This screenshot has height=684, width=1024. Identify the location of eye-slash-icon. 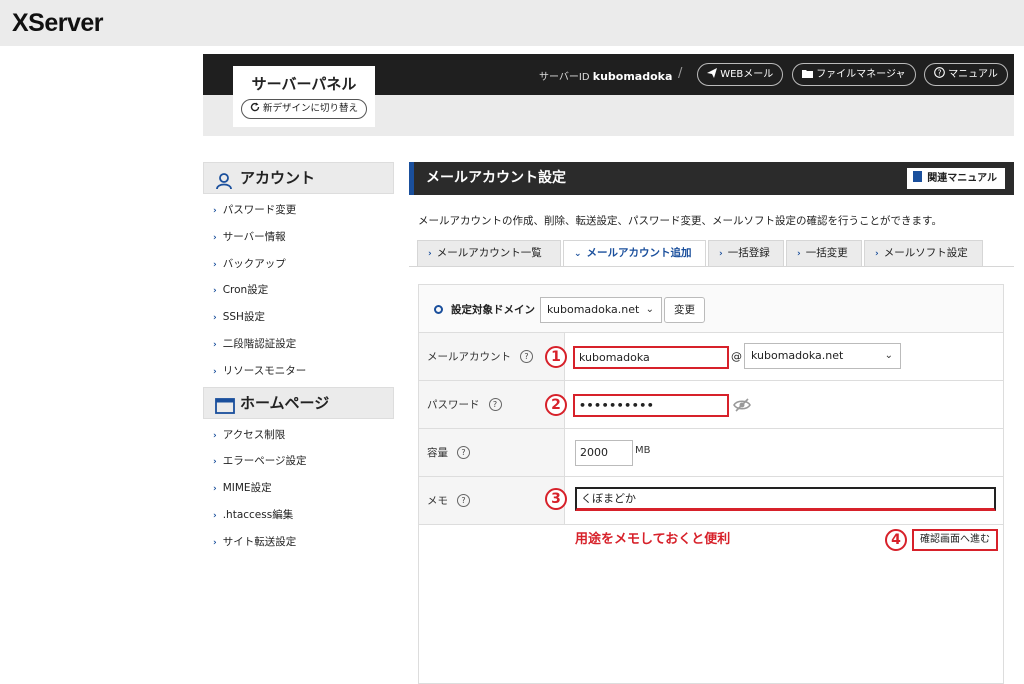
(742, 405).